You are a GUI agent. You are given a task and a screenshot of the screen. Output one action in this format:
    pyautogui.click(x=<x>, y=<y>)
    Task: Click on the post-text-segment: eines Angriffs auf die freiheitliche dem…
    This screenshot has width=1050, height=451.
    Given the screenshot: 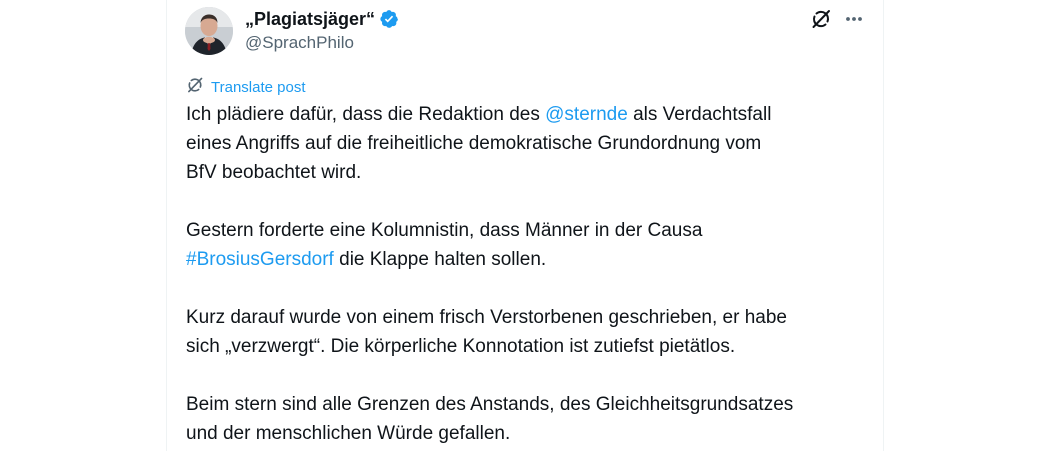 What is the action you would take?
    pyautogui.click(x=474, y=143)
    